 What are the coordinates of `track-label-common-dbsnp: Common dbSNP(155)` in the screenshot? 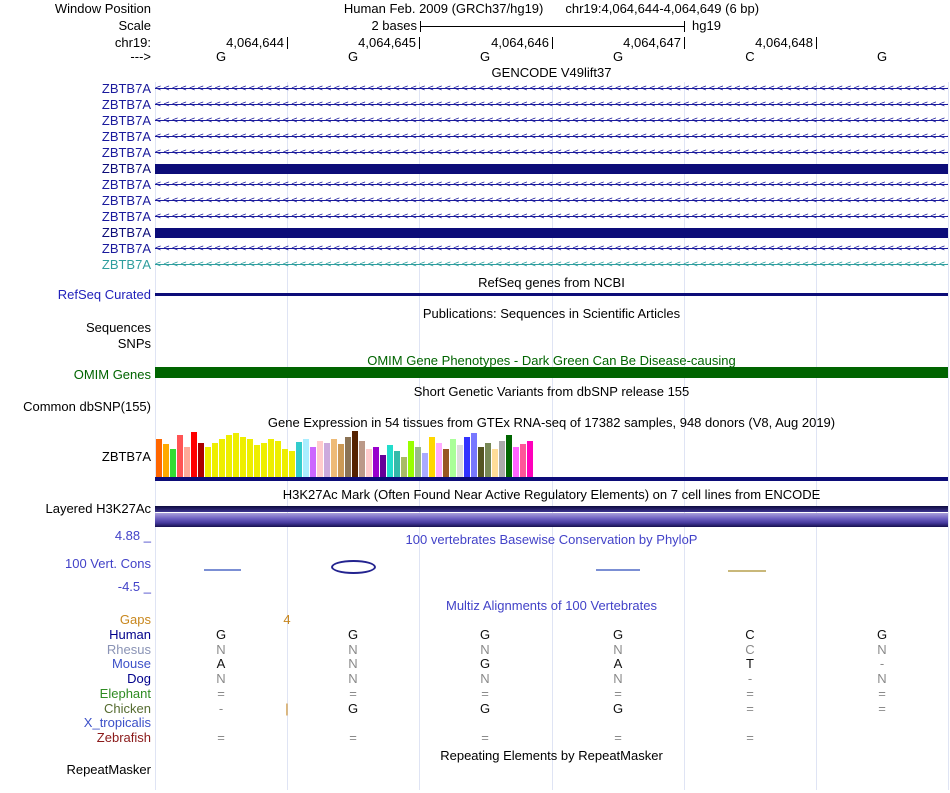 It's located at (75, 407).